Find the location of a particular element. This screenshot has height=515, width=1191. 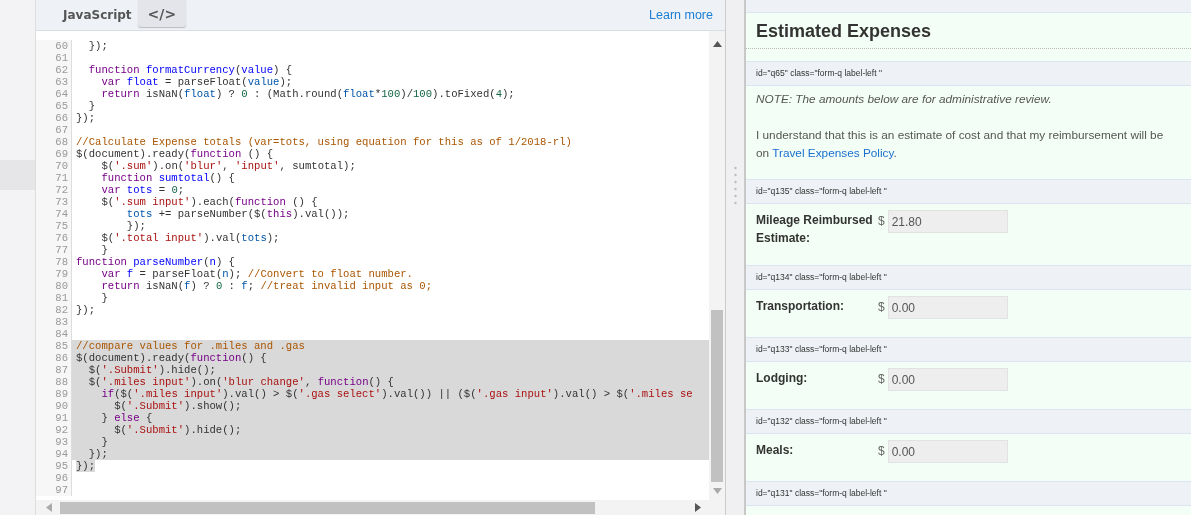

line-number: 91 is located at coordinates (54, 418).